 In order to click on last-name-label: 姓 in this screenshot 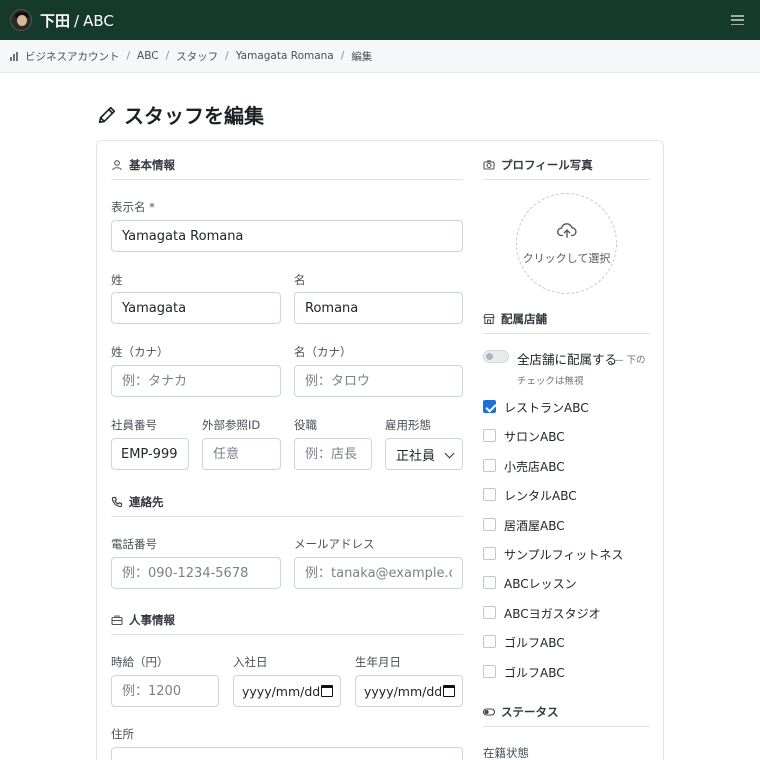, I will do `click(117, 280)`.